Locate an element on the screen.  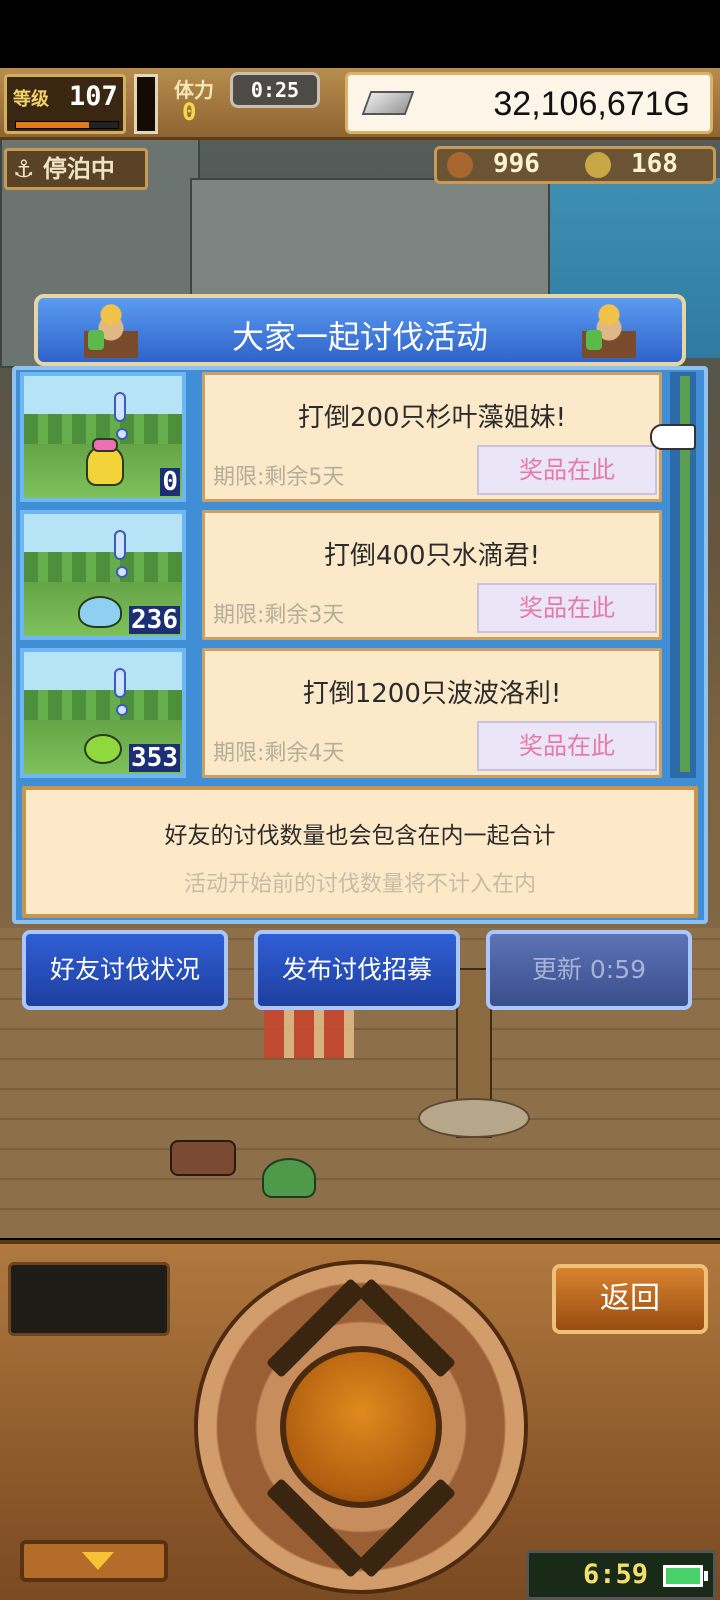
note-main-text: 好友的讨伐数量也会包含在内一起合计 is located at coordinates (360, 836).